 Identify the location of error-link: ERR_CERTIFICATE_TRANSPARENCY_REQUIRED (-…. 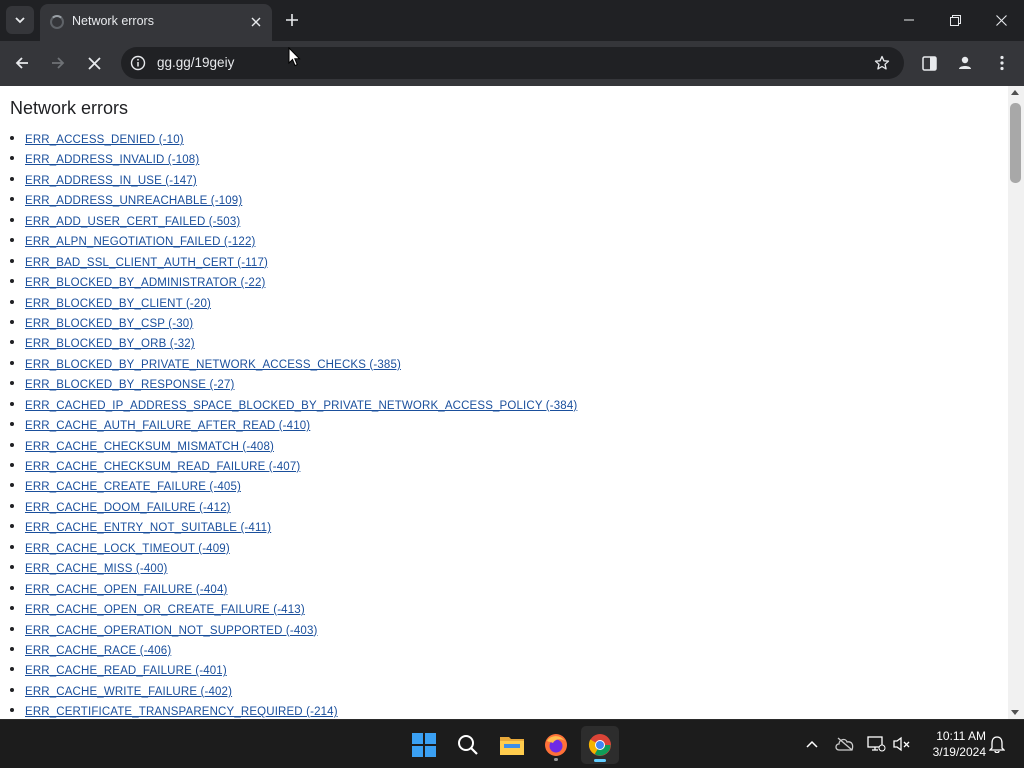
(181, 712).